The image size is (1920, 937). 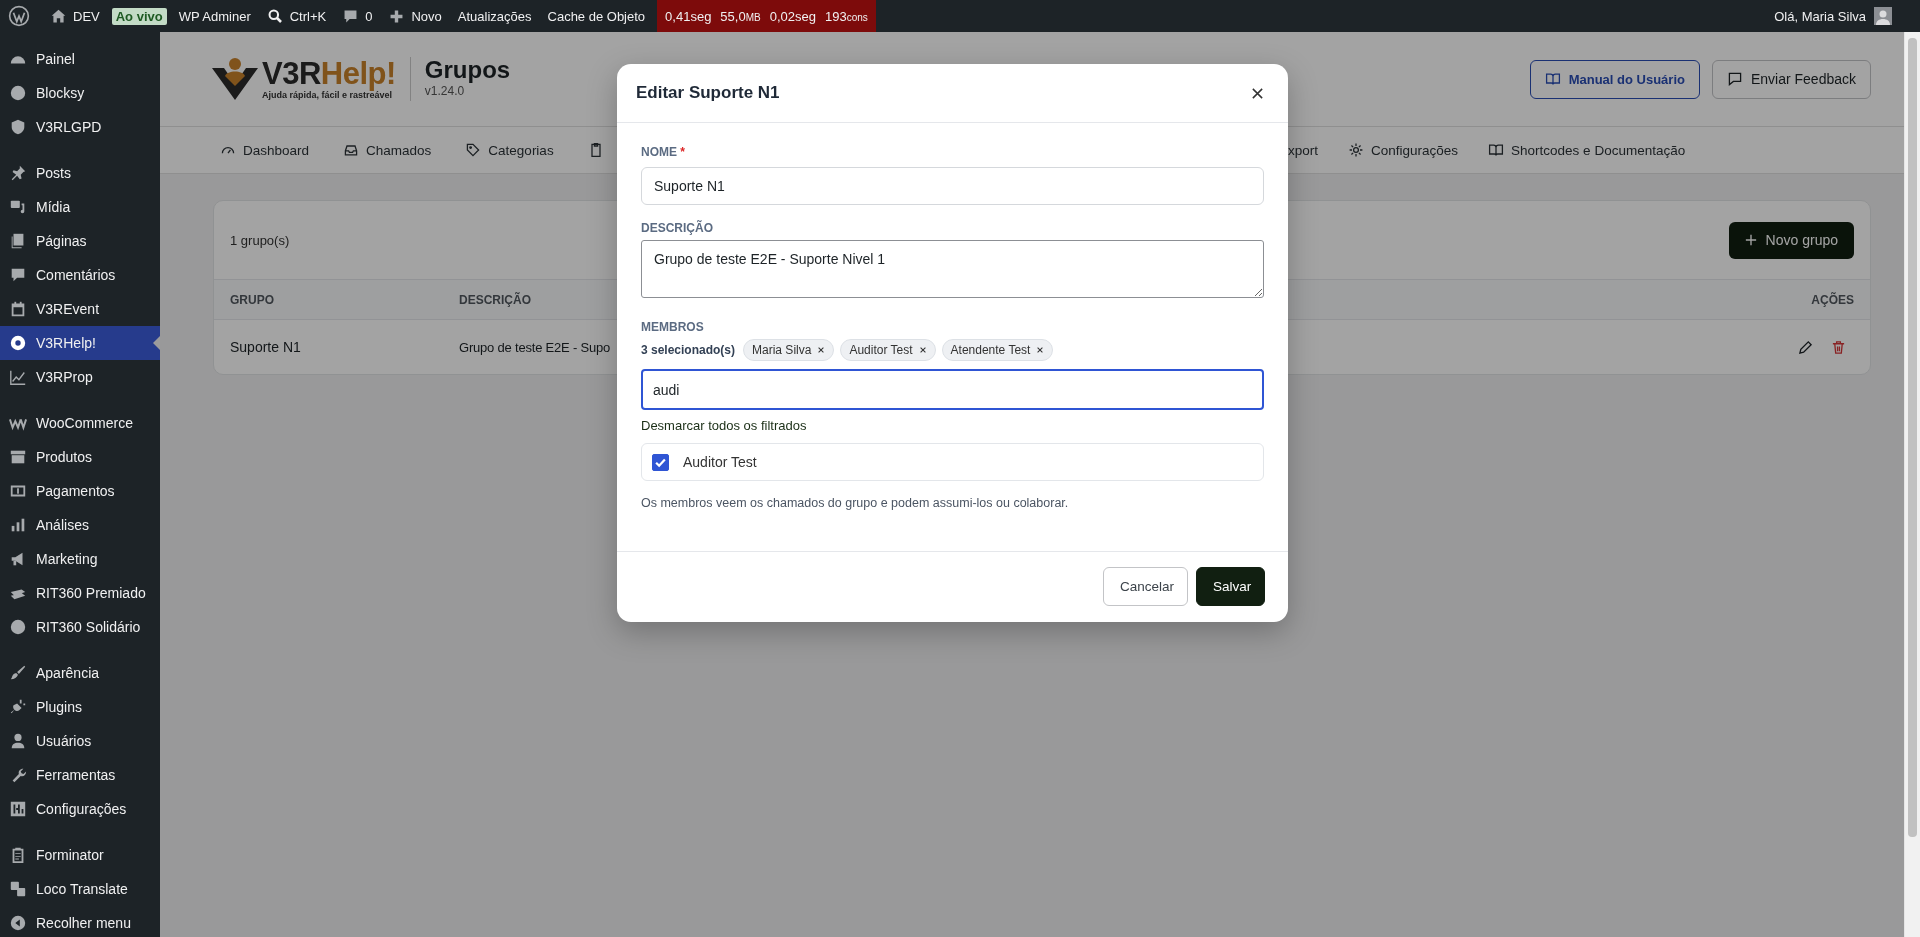 What do you see at coordinates (80, 275) in the screenshot?
I see `sidebar-item: Comentários` at bounding box center [80, 275].